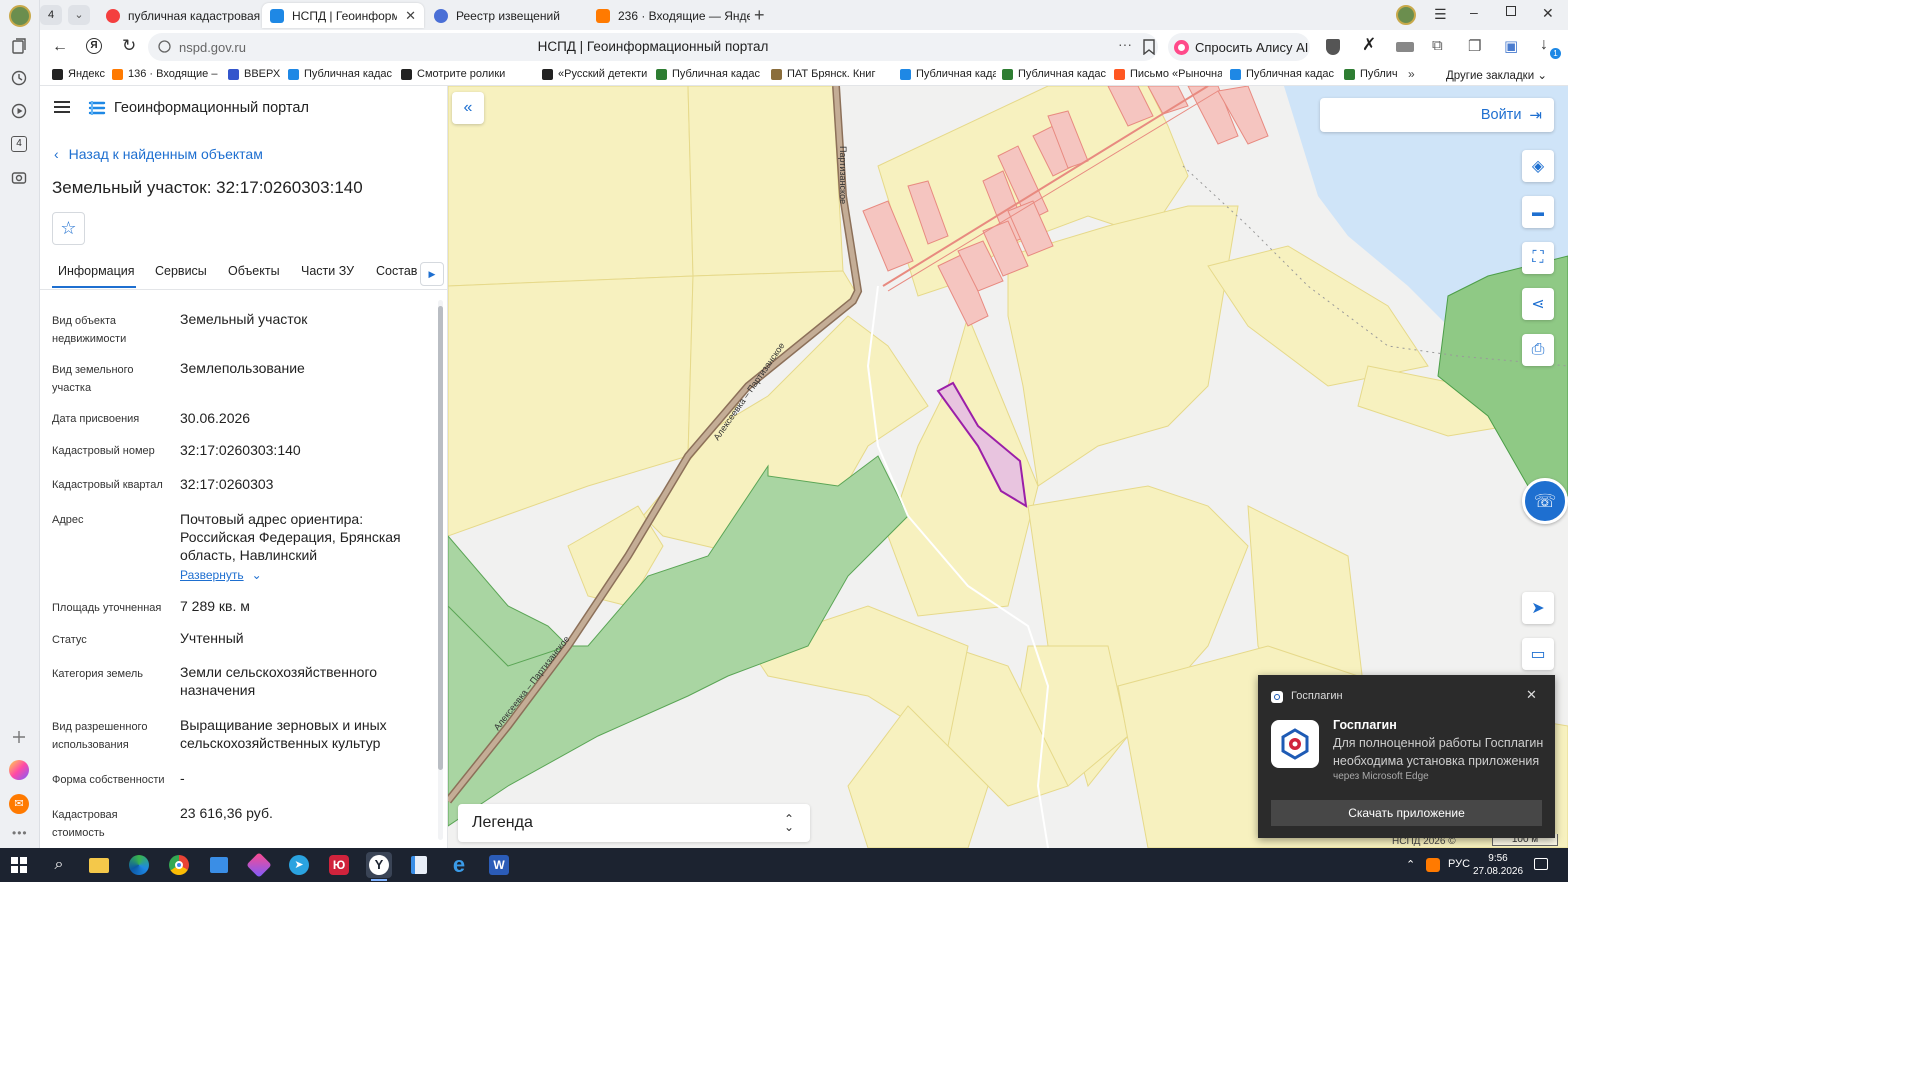 Image resolution: width=1920 pixels, height=1080 pixels. I want to click on bookmark-item: 136 · Входящие –, so click(166, 74).